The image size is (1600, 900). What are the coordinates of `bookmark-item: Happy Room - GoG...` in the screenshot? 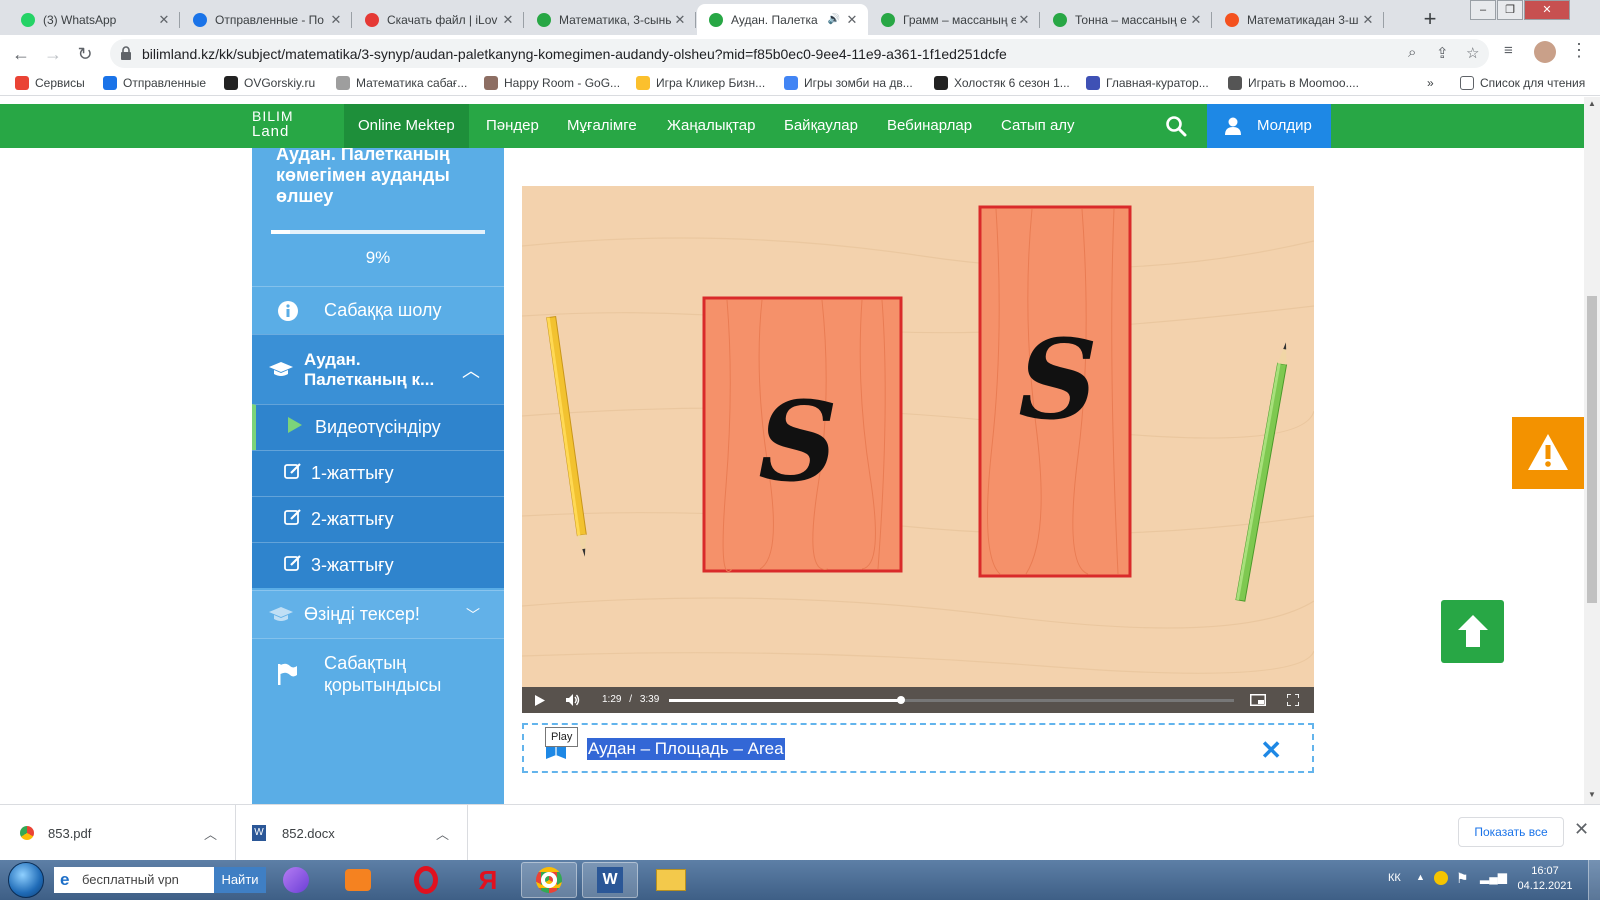 It's located at (552, 83).